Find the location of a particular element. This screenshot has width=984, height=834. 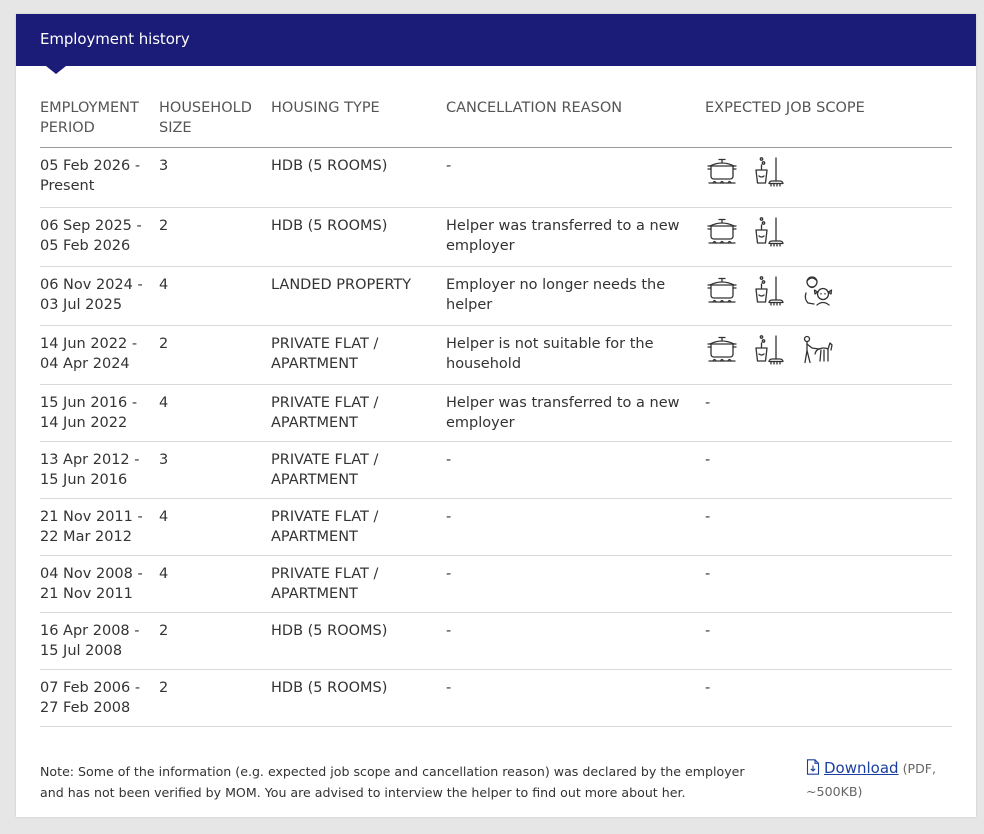

cell-cancellation-reason: Employer no longer needs the helper is located at coordinates (575, 296).